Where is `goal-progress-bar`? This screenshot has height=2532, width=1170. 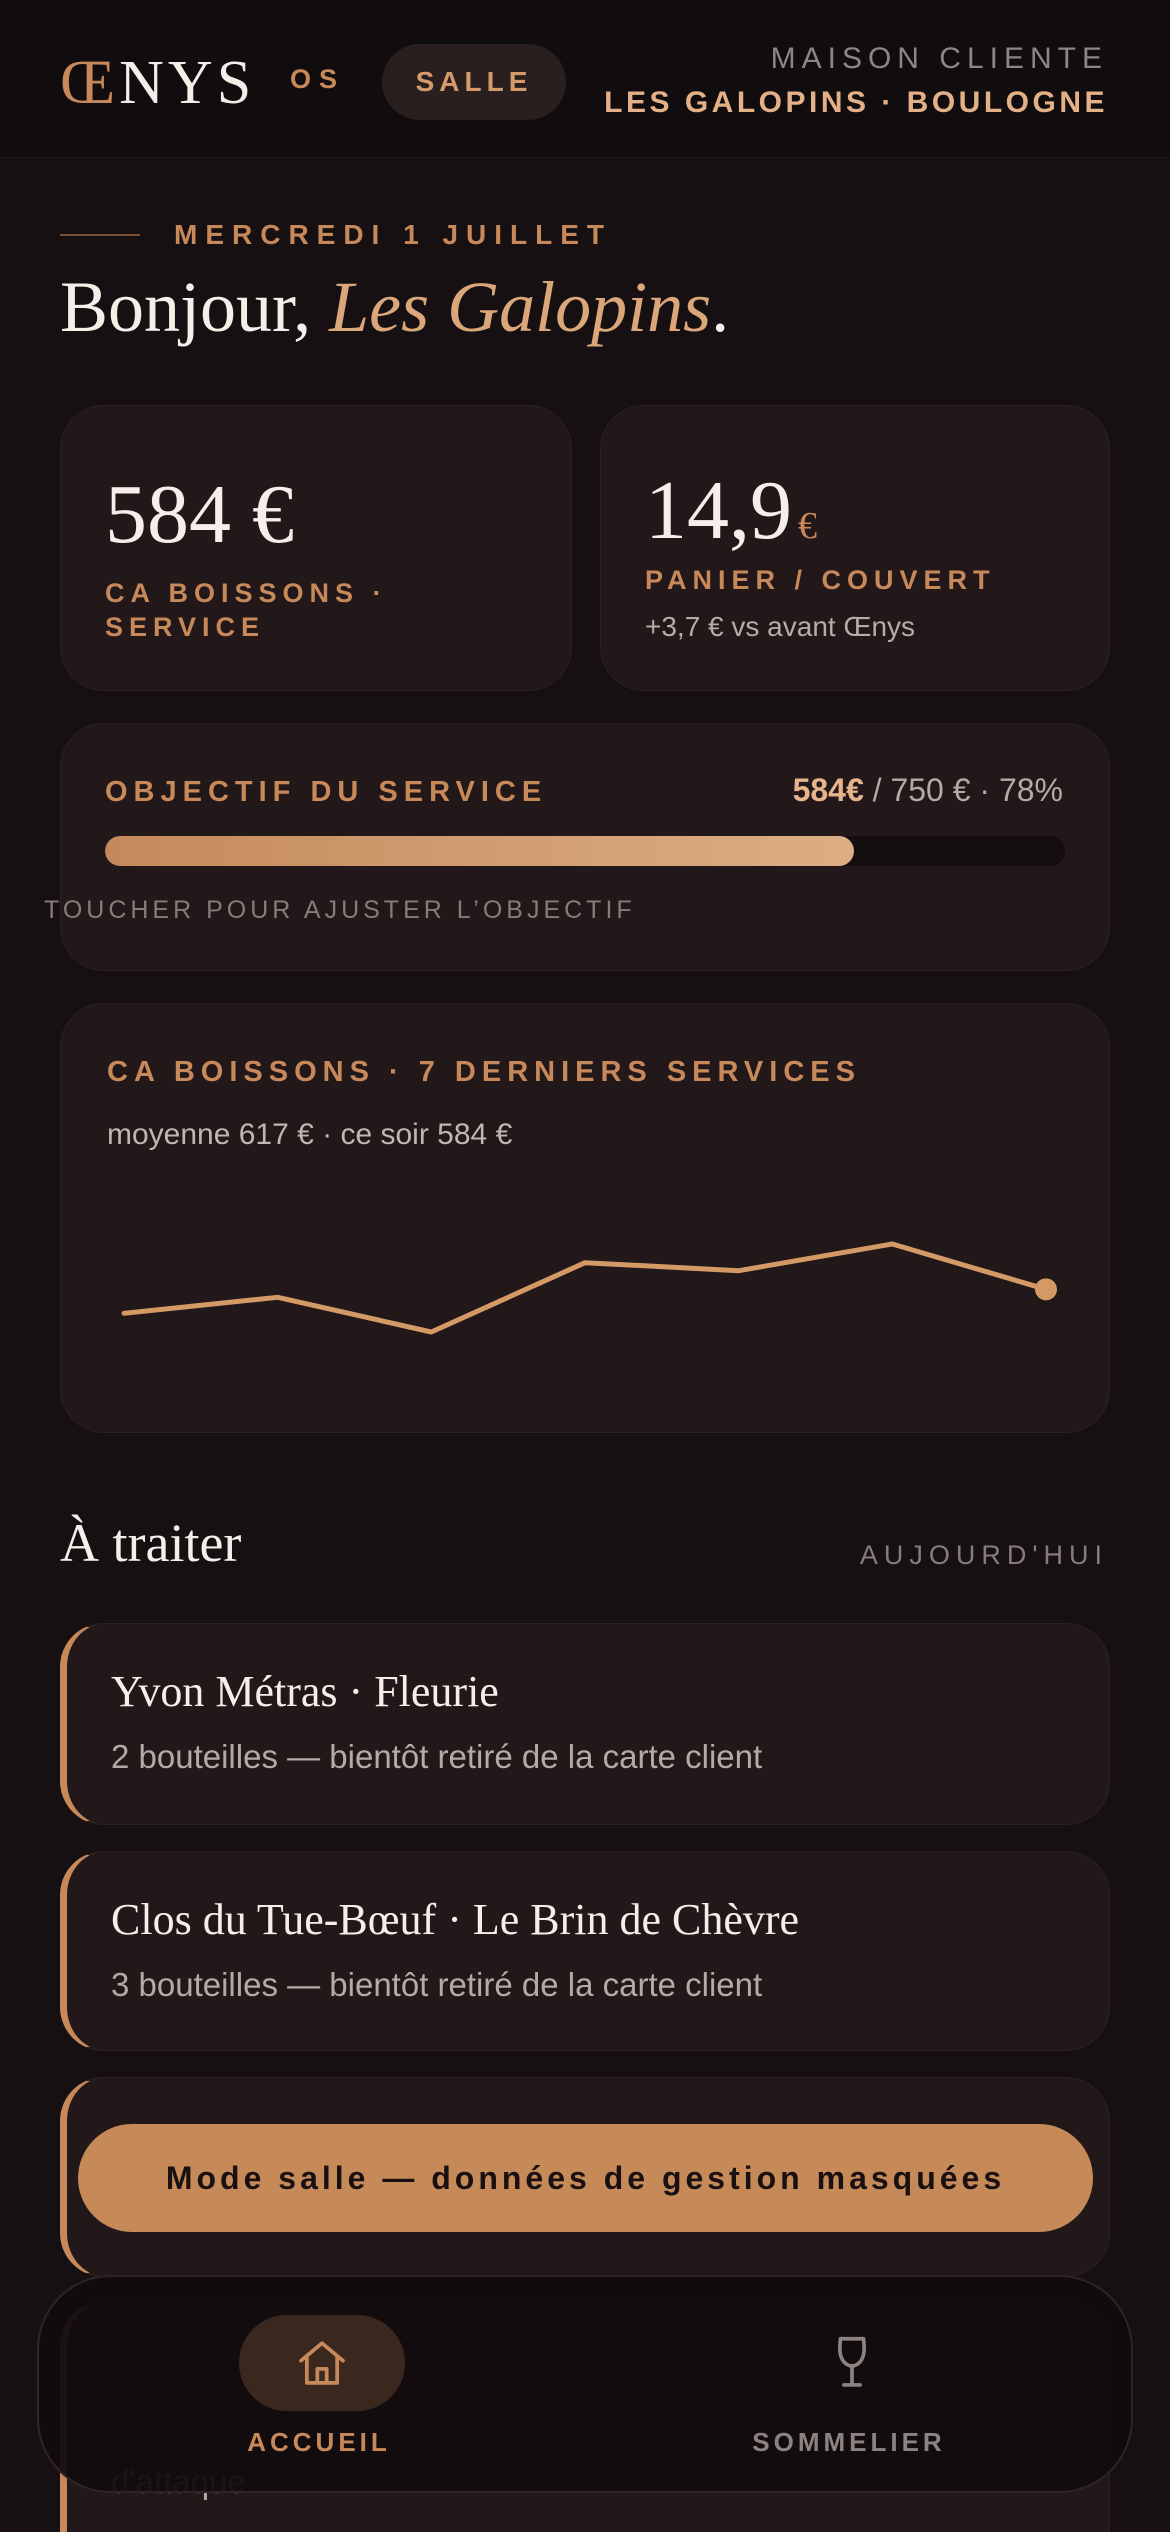 goal-progress-bar is located at coordinates (585, 851).